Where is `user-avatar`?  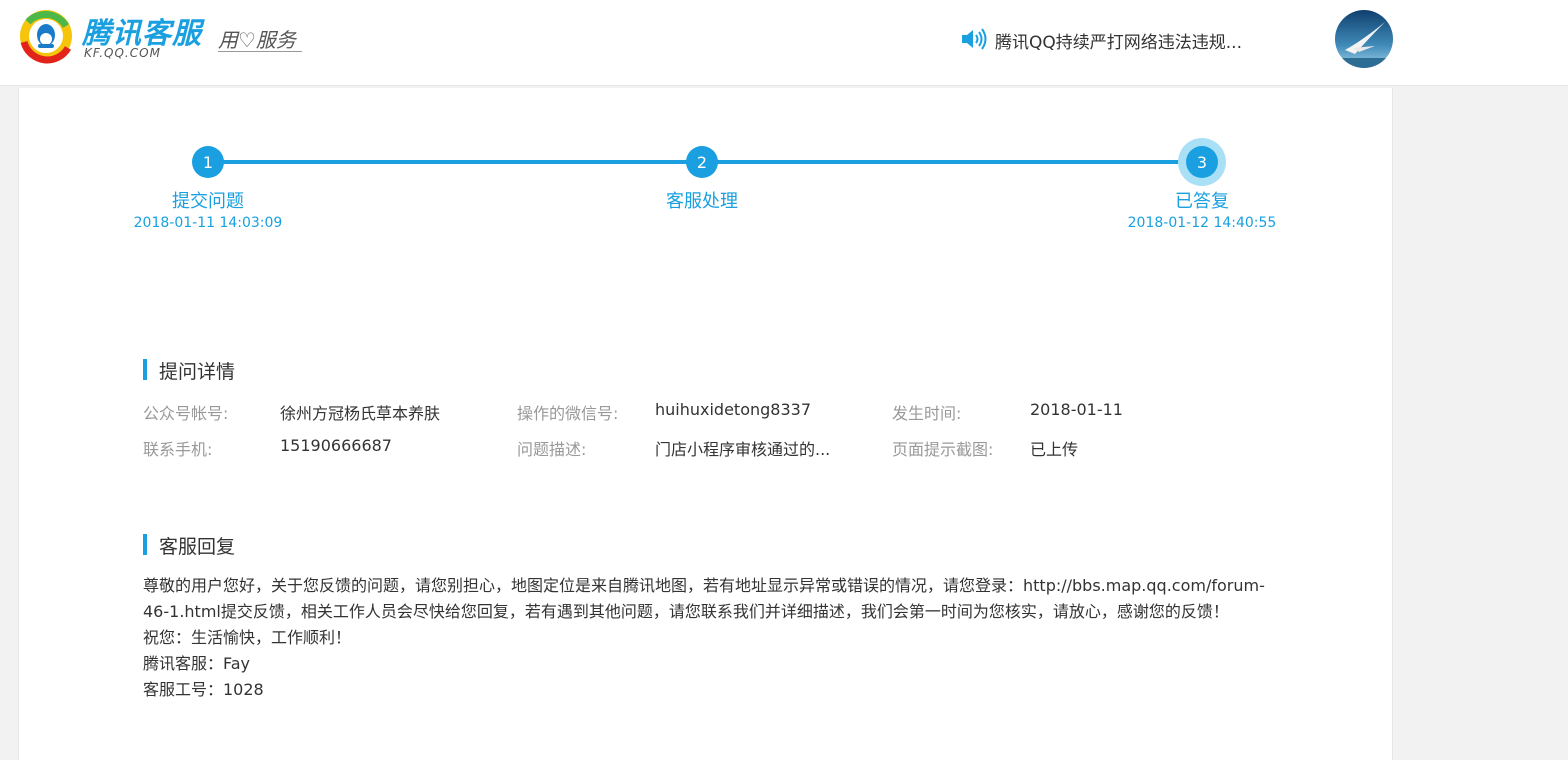
user-avatar is located at coordinates (1364, 39).